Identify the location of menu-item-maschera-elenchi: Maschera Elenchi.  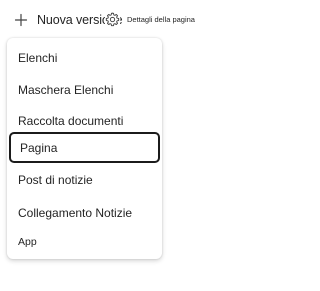
(84, 90).